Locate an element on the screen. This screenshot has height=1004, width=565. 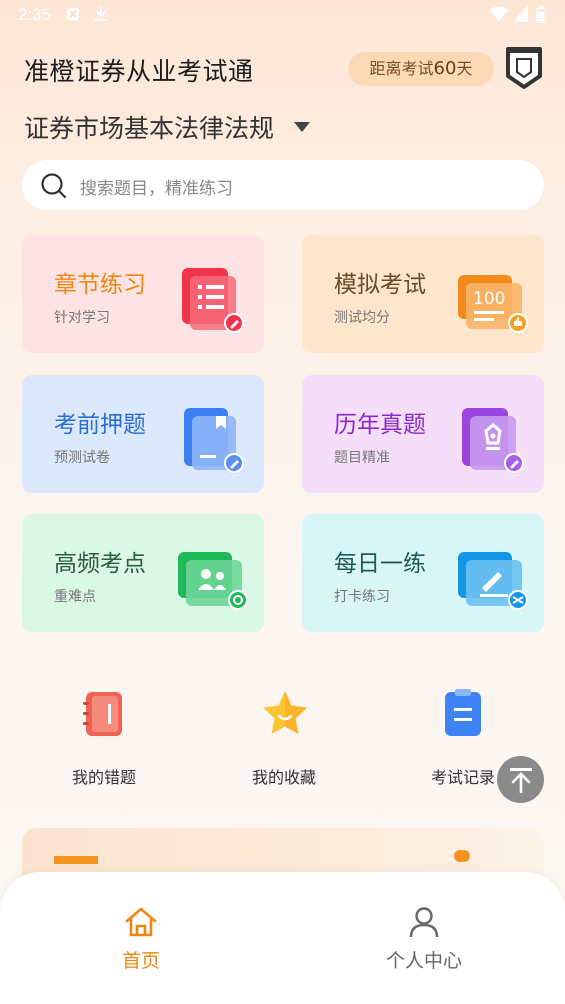
arrow-up-icon is located at coordinates (521, 782).